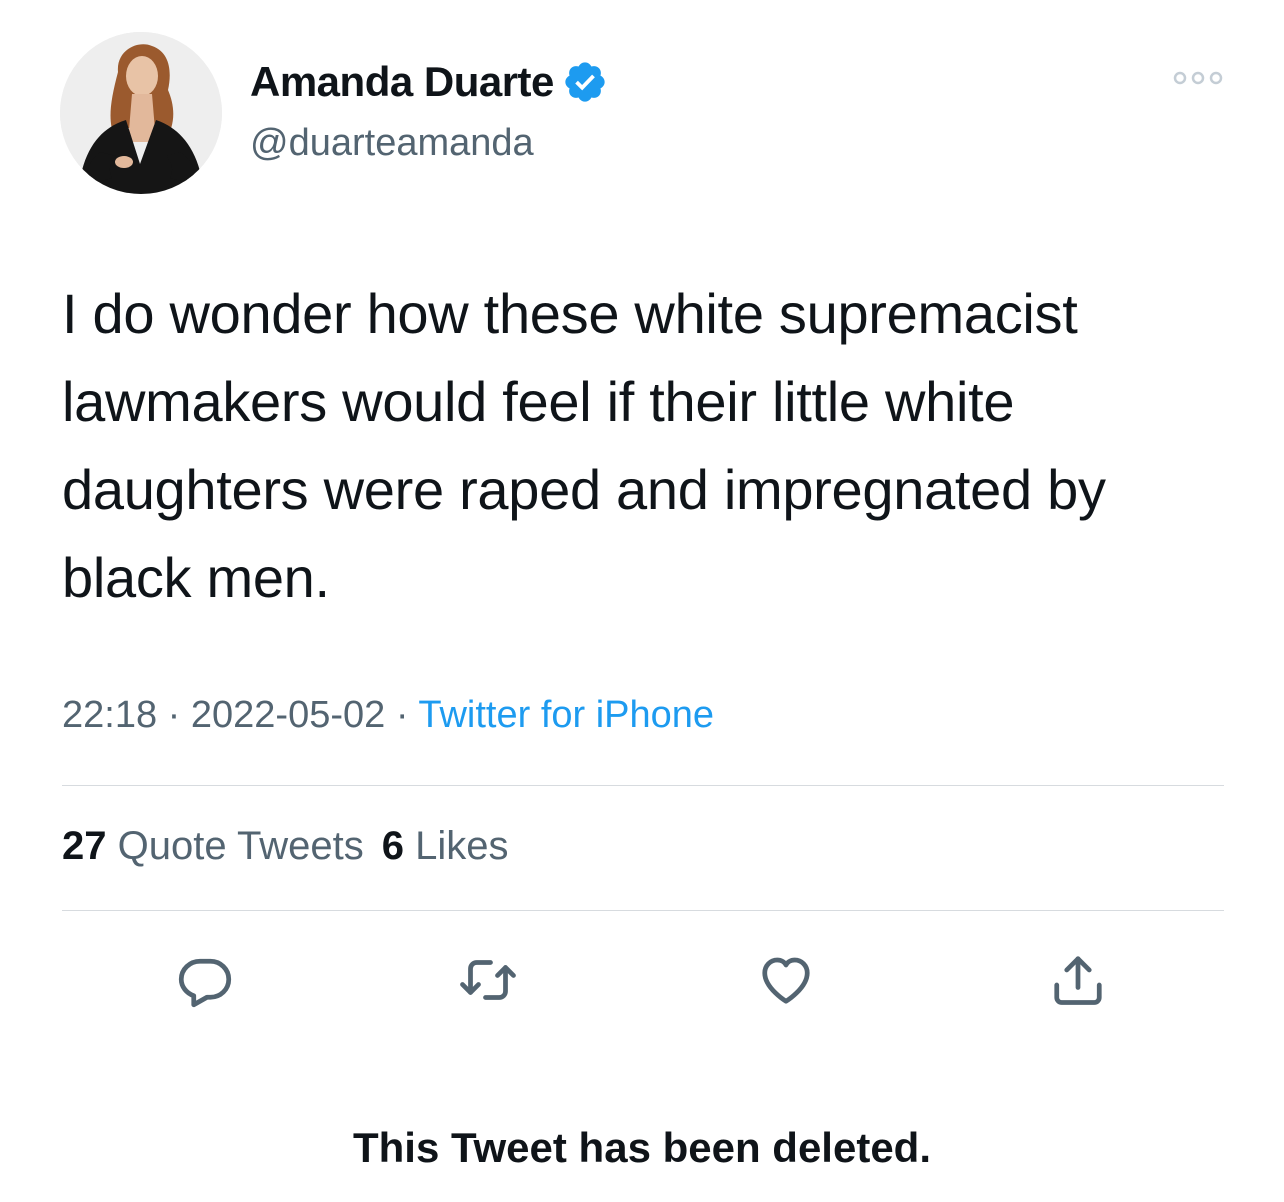 The image size is (1284, 1202). Describe the element at coordinates (585, 82) in the screenshot. I see `verified-badge-icon` at that location.